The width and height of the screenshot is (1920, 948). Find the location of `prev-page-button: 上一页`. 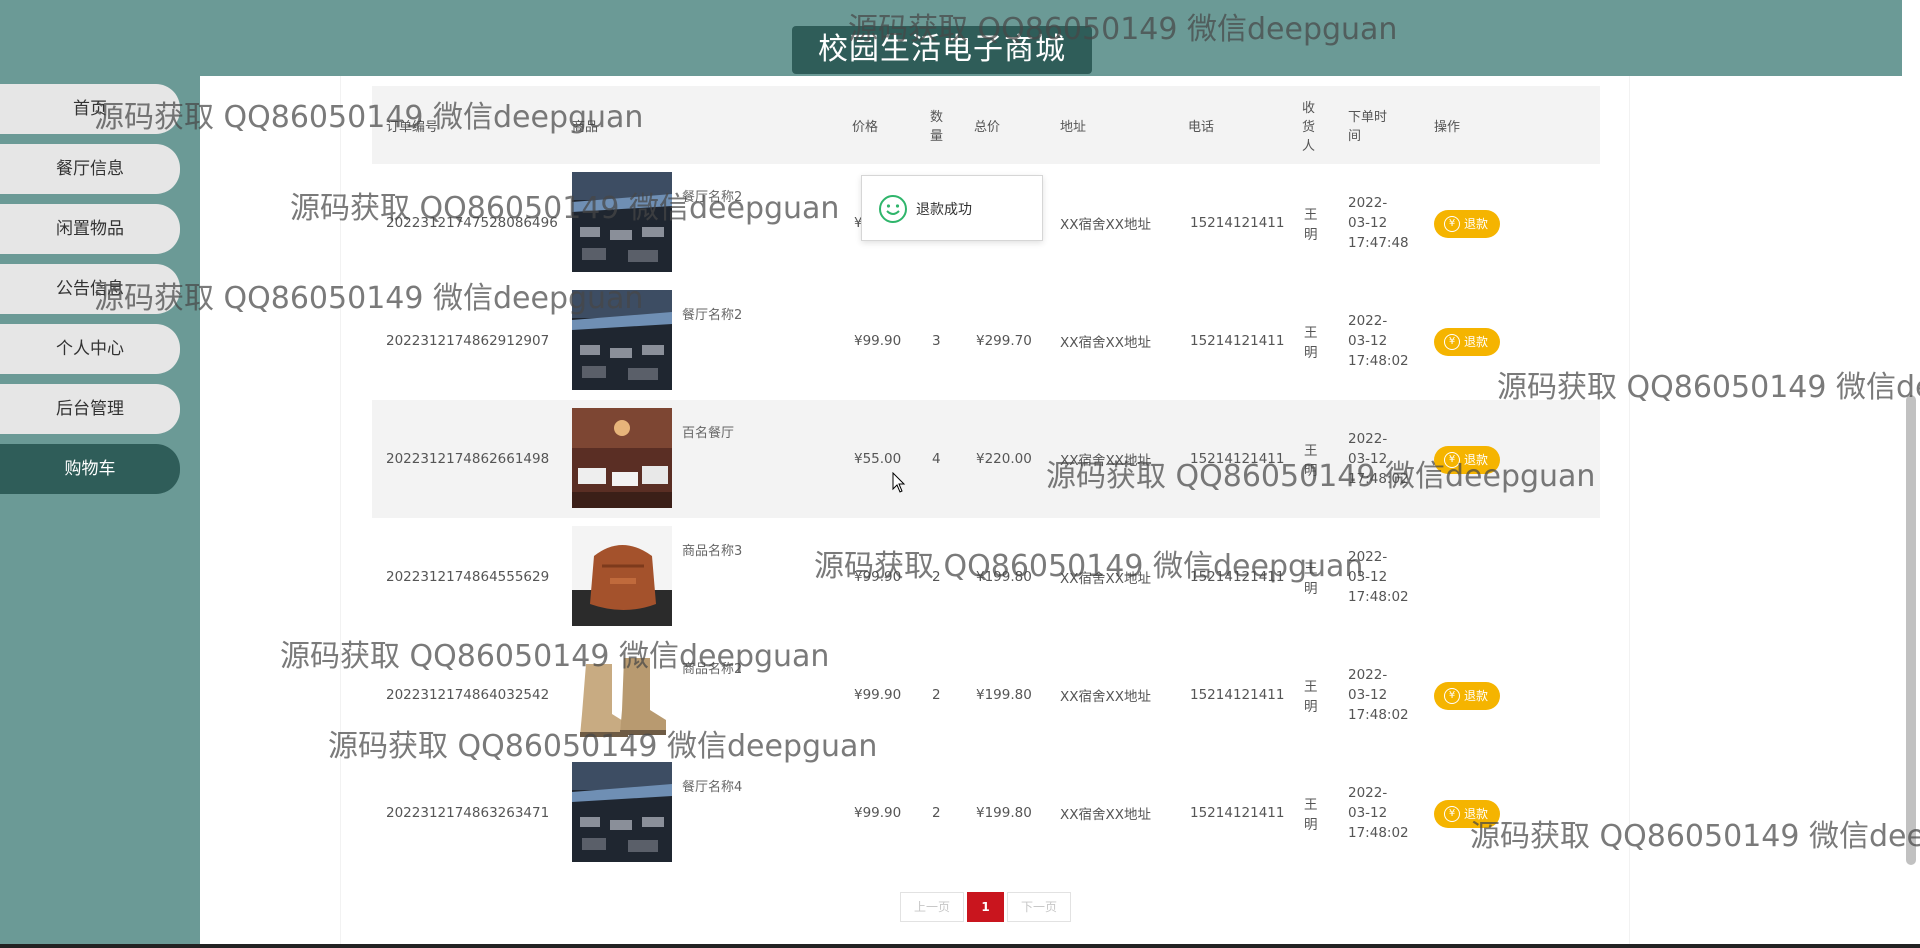

prev-page-button: 上一页 is located at coordinates (932, 907).